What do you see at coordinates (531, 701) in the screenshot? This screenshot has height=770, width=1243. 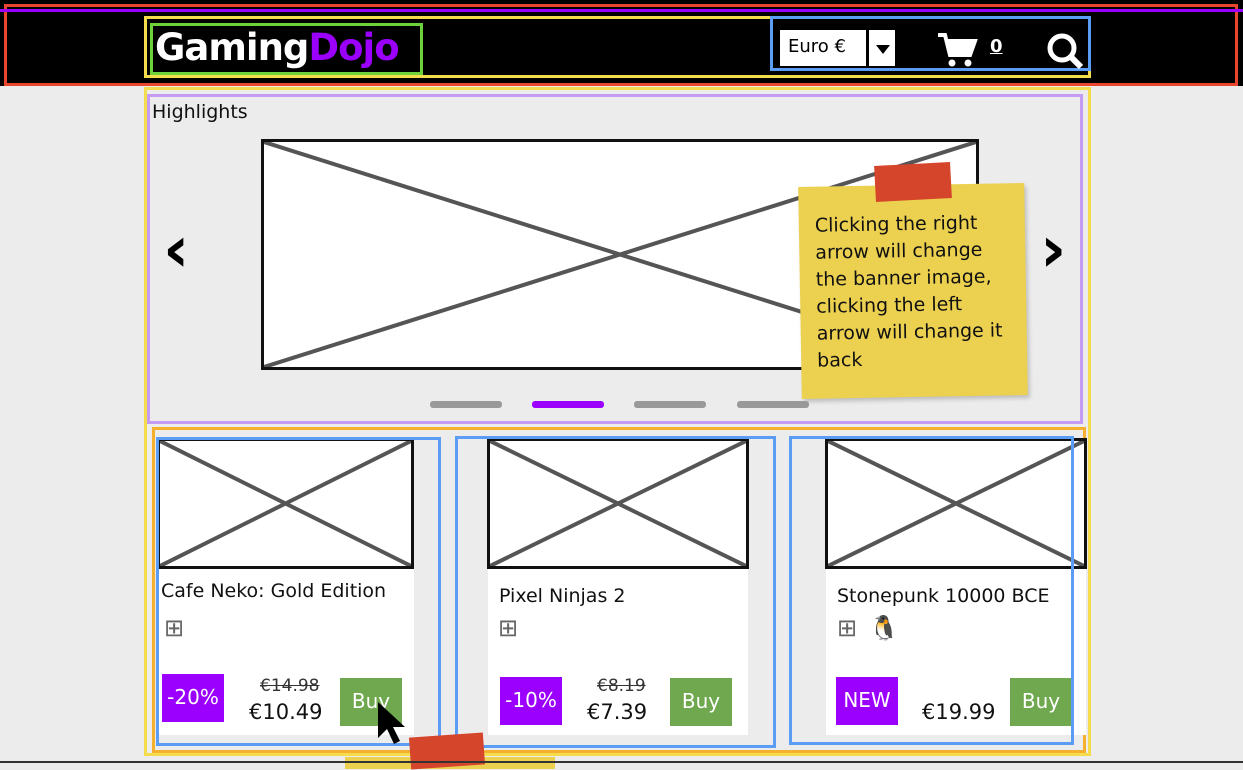 I see `discount-badge: -10%` at bounding box center [531, 701].